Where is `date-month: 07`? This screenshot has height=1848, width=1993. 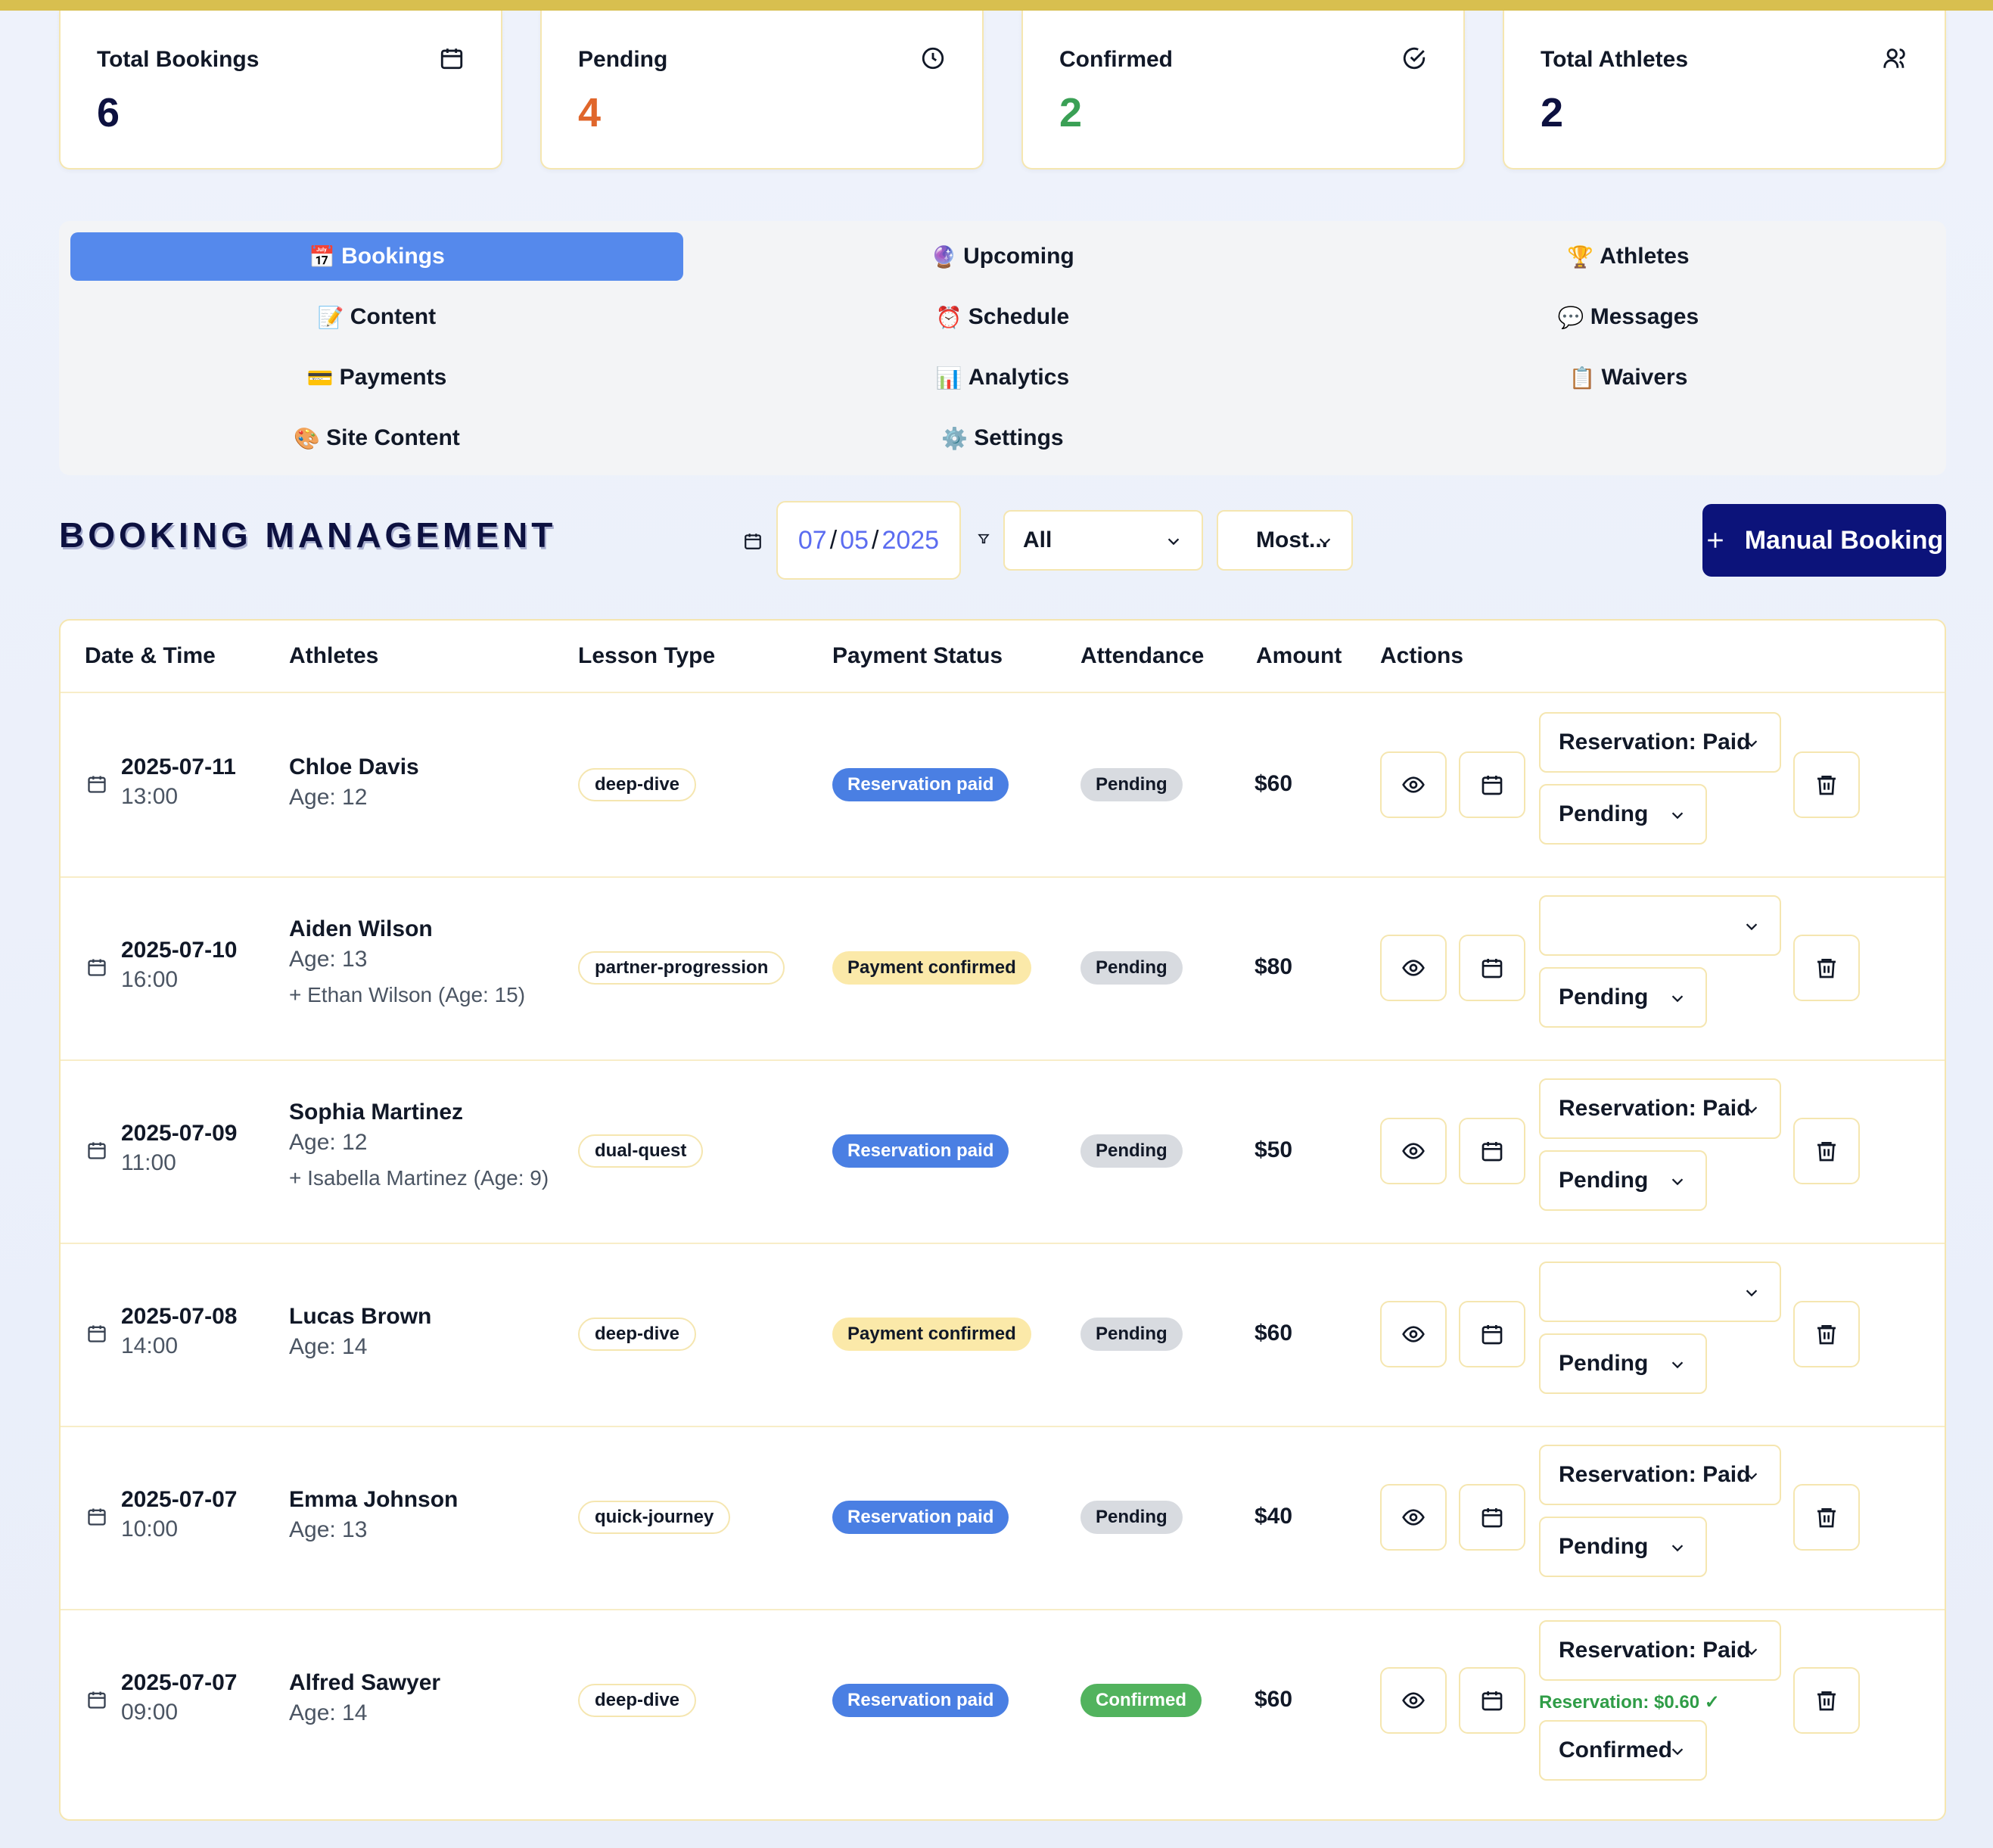
date-month: 07 is located at coordinates (812, 540).